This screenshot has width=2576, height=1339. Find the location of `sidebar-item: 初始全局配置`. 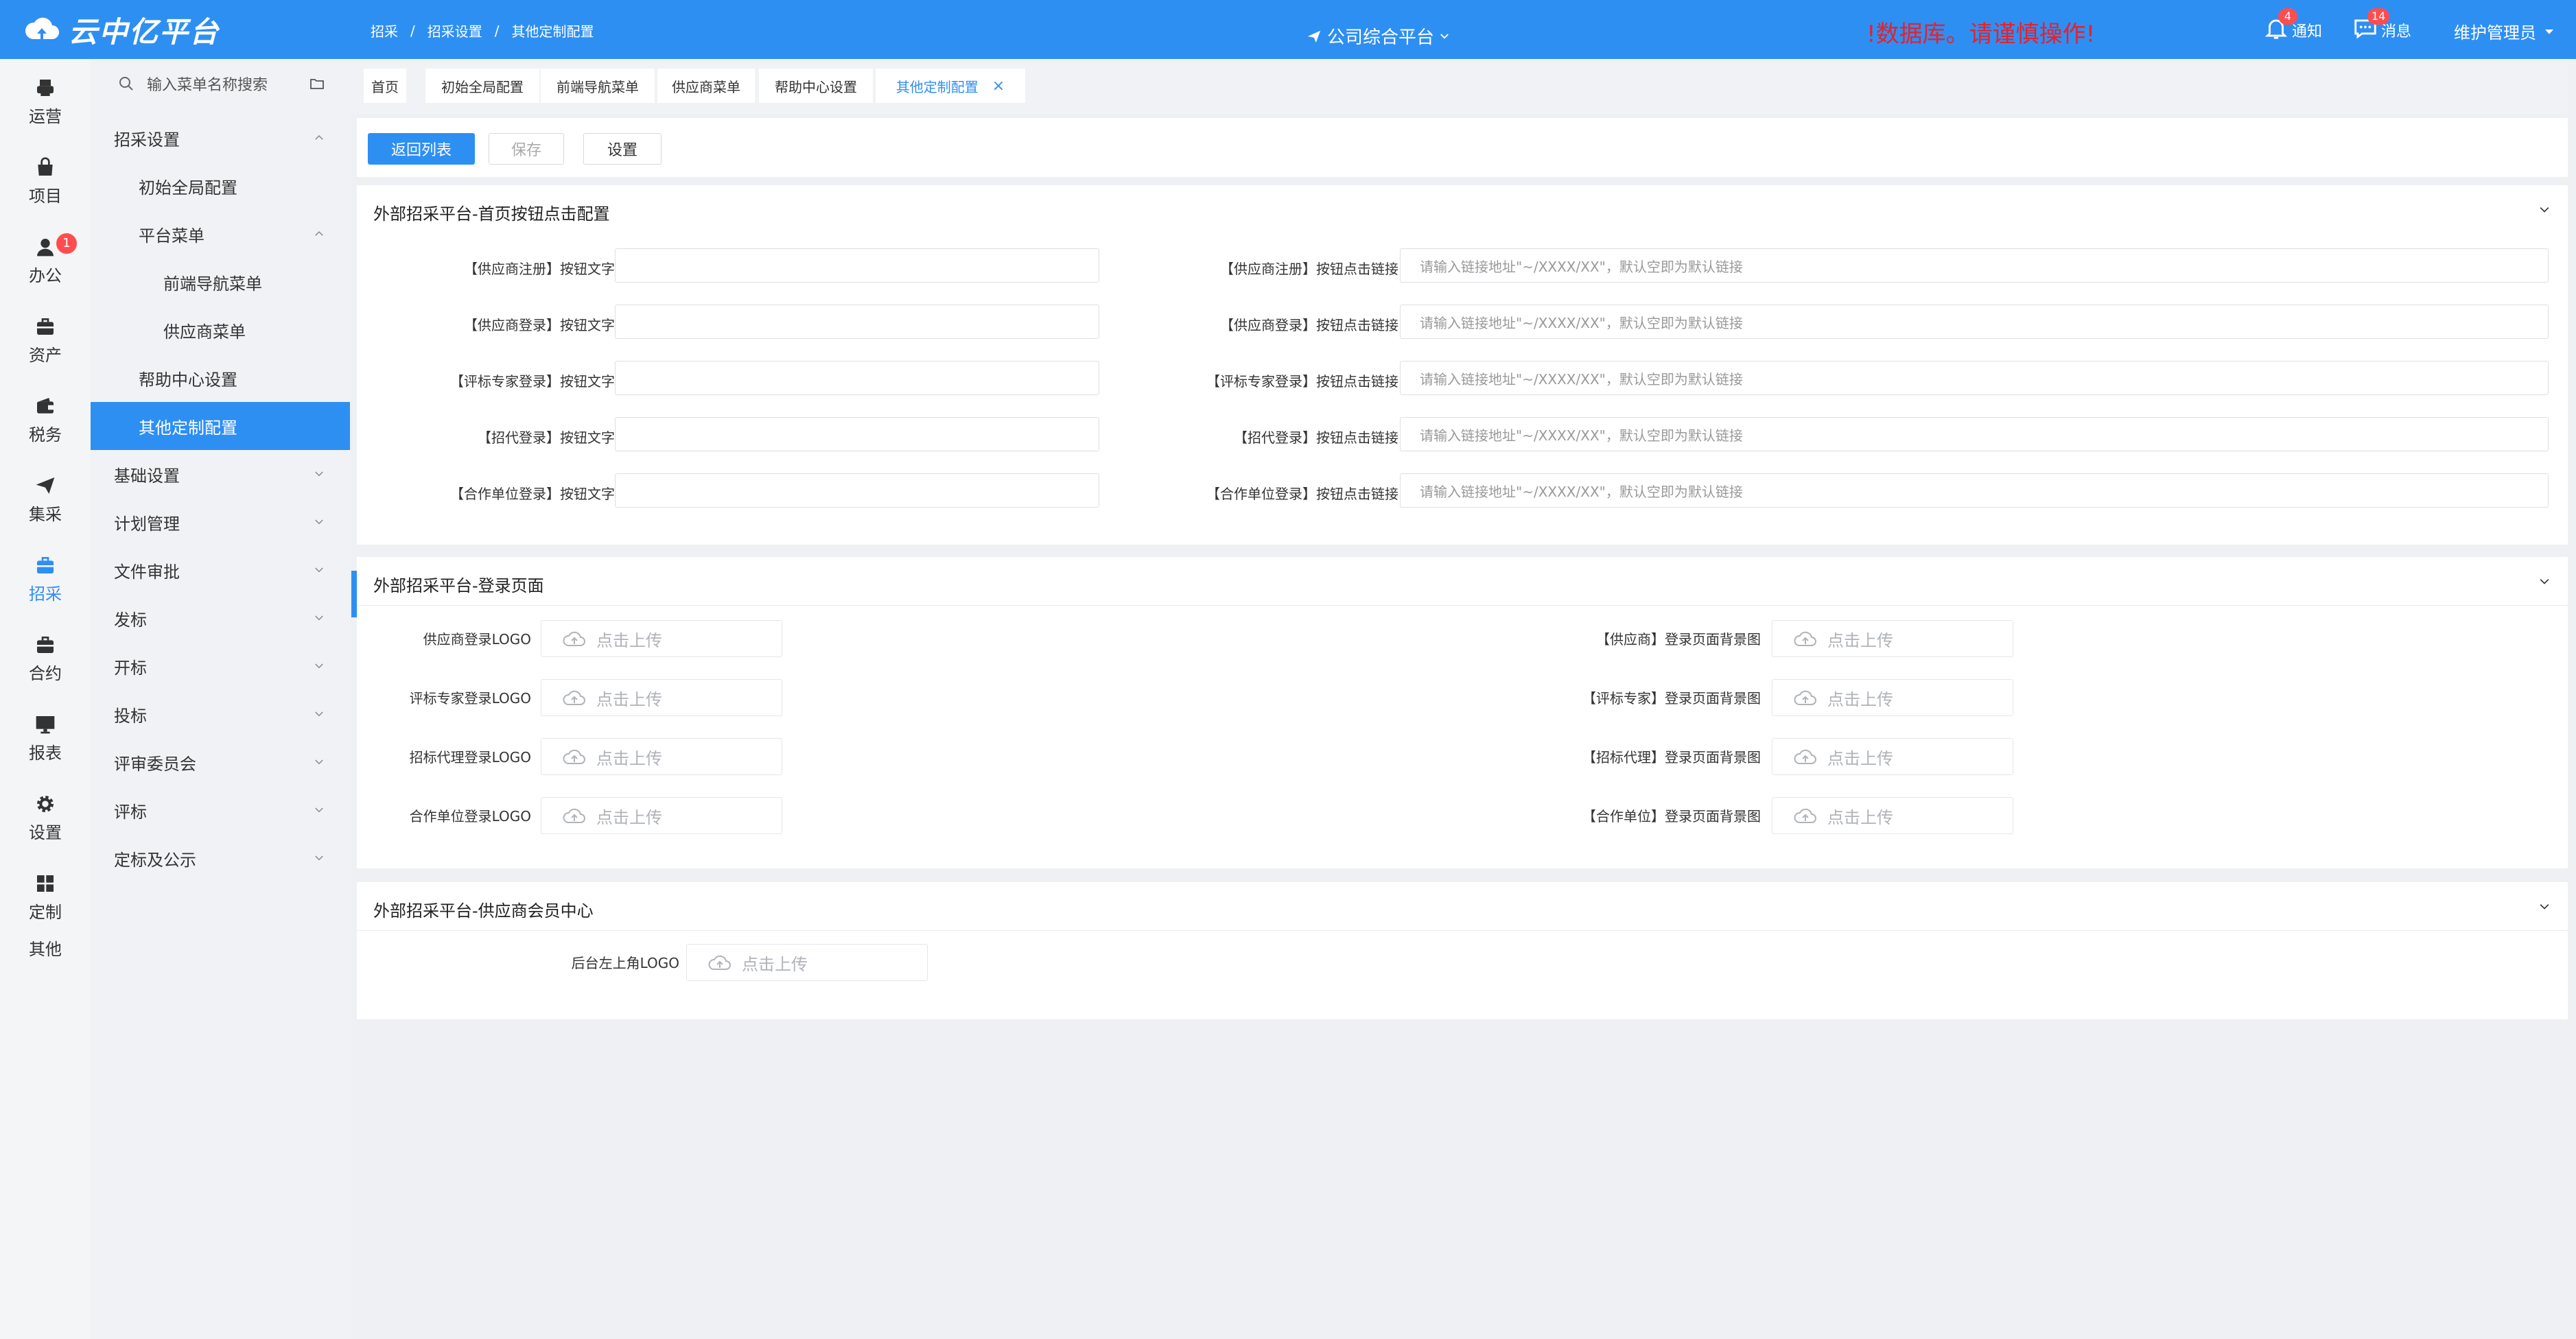

sidebar-item: 初始全局配置 is located at coordinates (220, 186).